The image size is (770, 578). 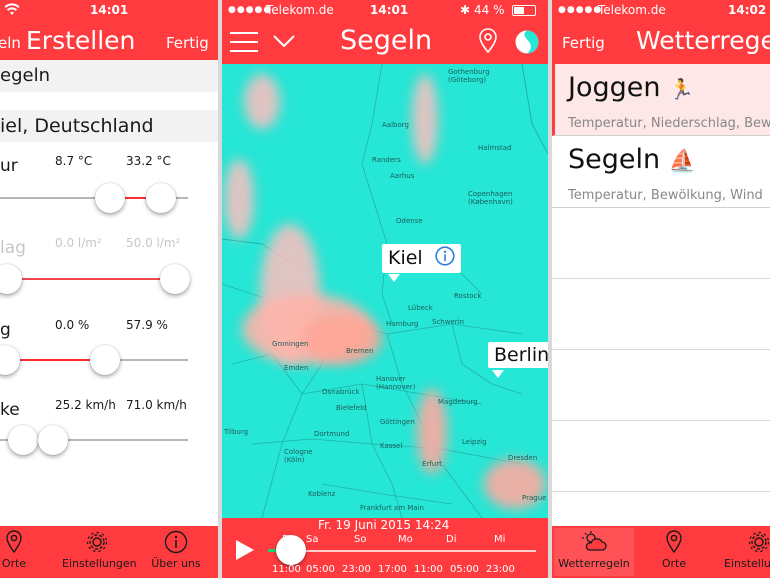 I want to click on page-title: Segeln, so click(x=386, y=40).